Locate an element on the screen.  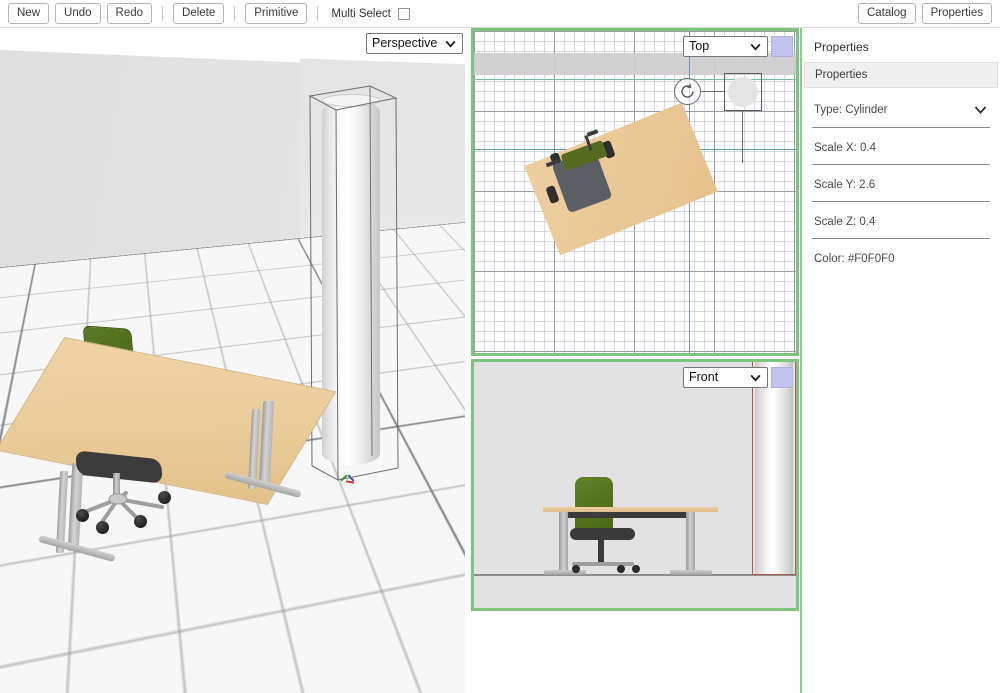
desk-tabletop is located at coordinates (168, 421).